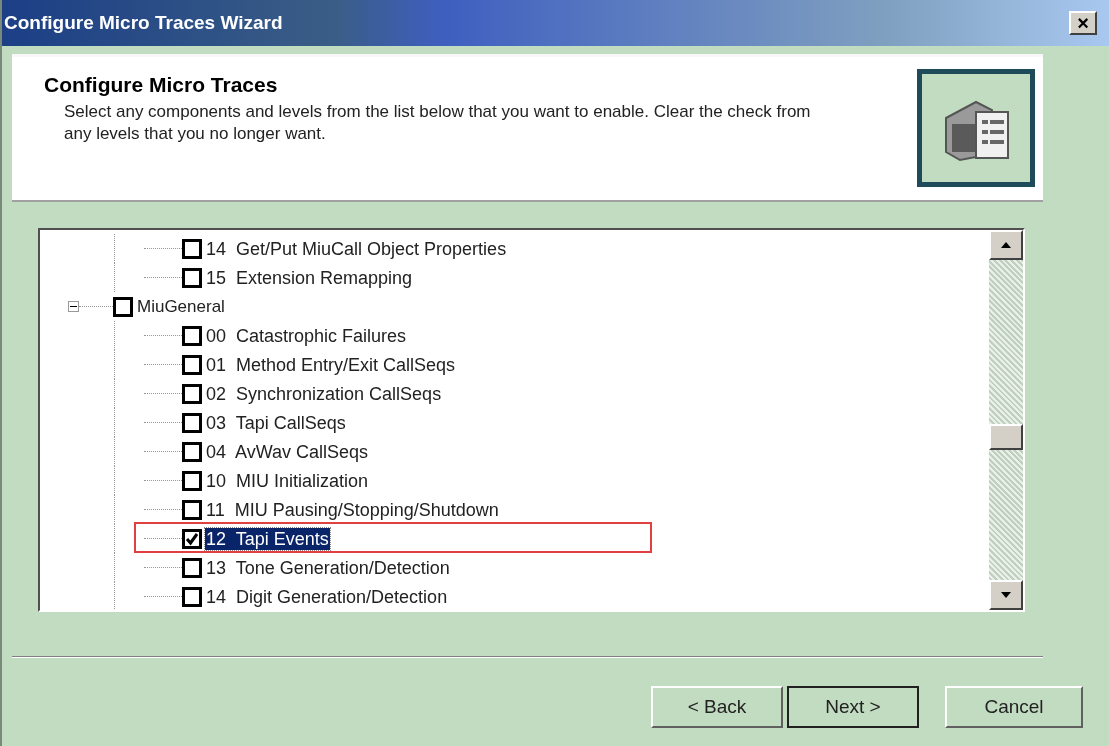 This screenshot has width=1109, height=746. I want to click on up-arrow-icon, so click(1006, 245).